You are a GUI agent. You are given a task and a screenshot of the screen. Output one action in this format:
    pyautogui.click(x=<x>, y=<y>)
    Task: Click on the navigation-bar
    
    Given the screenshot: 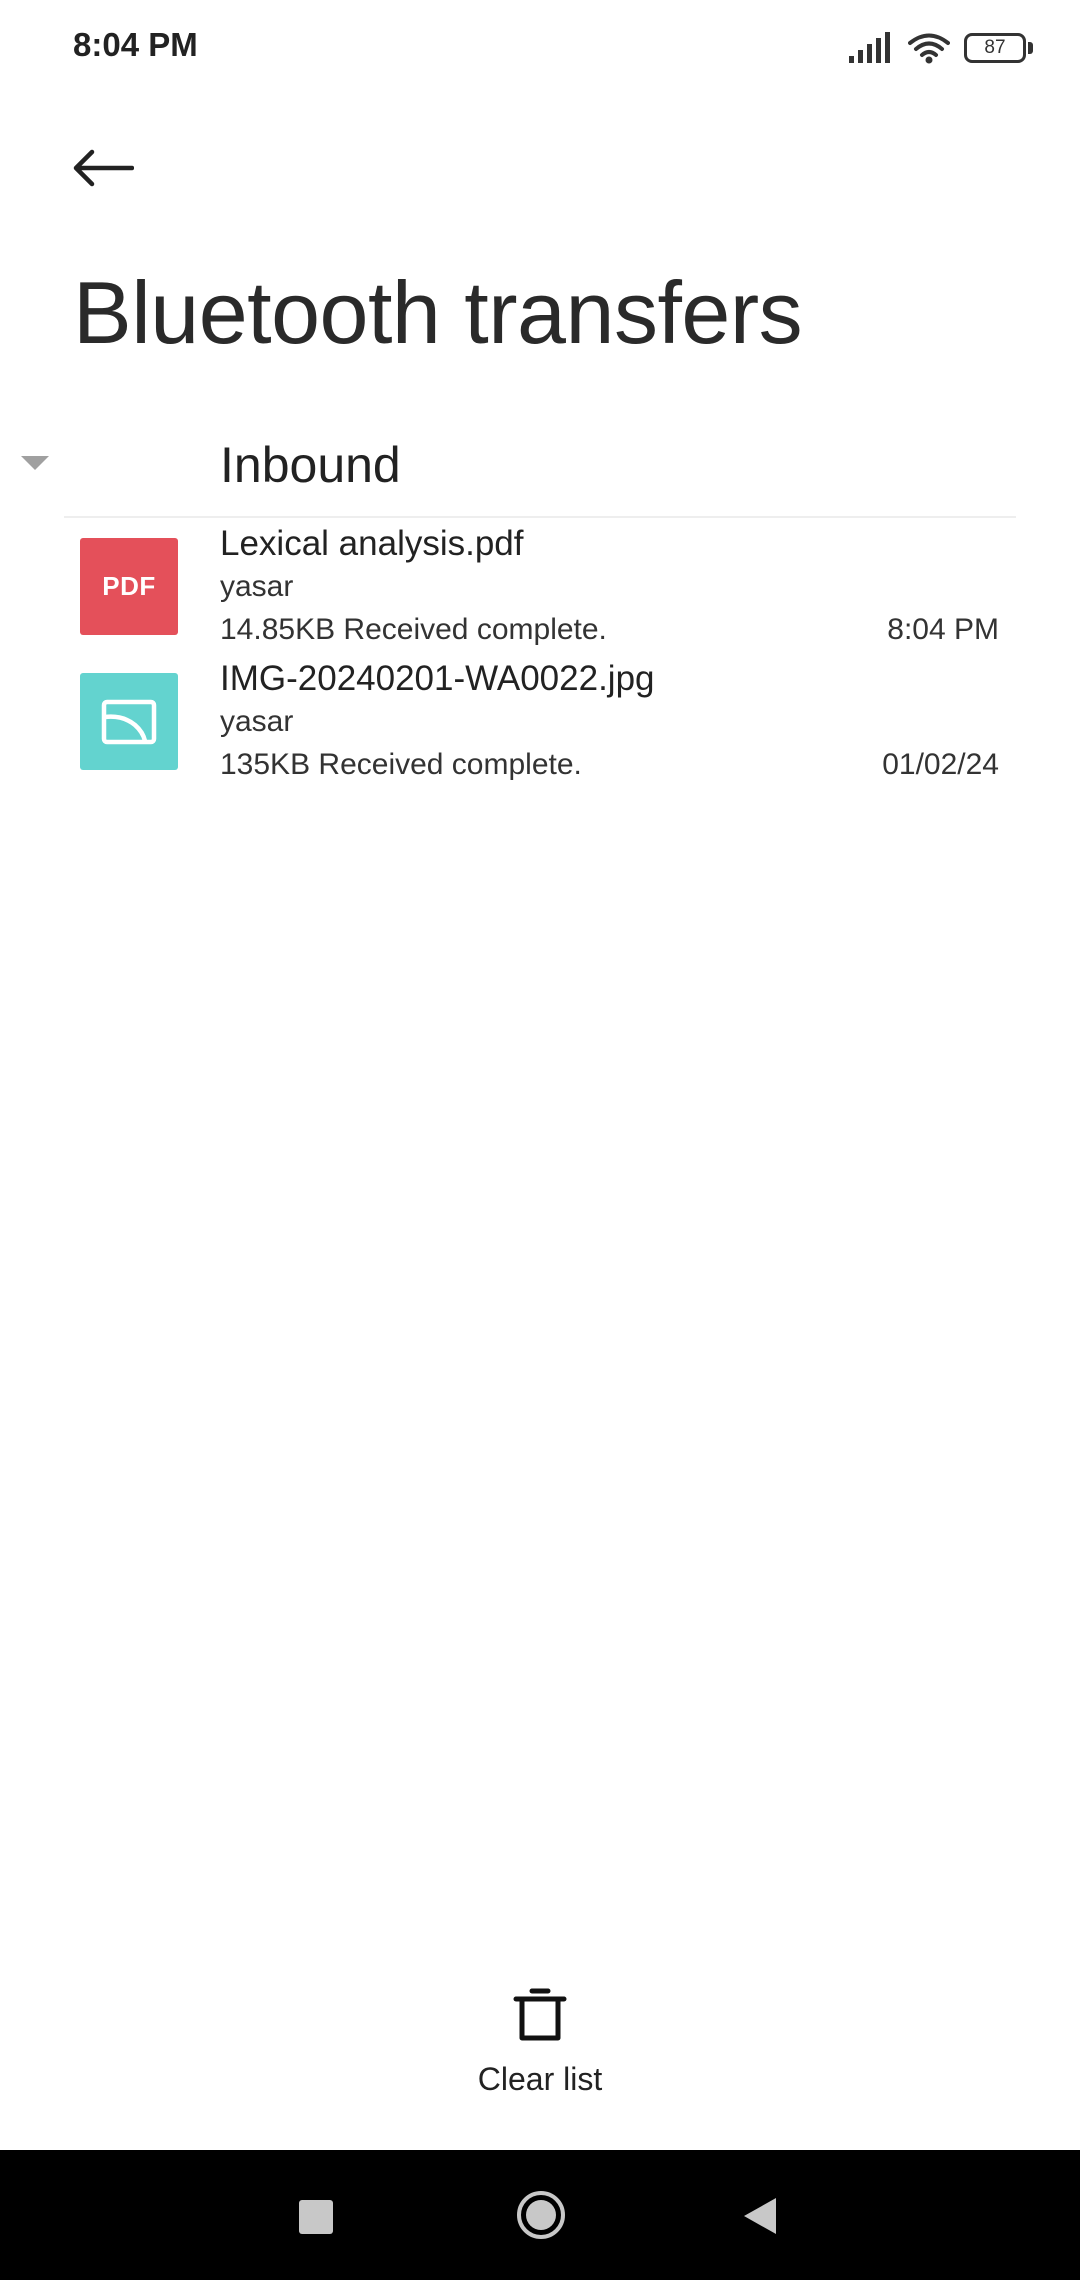 What is the action you would take?
    pyautogui.click(x=540, y=2215)
    